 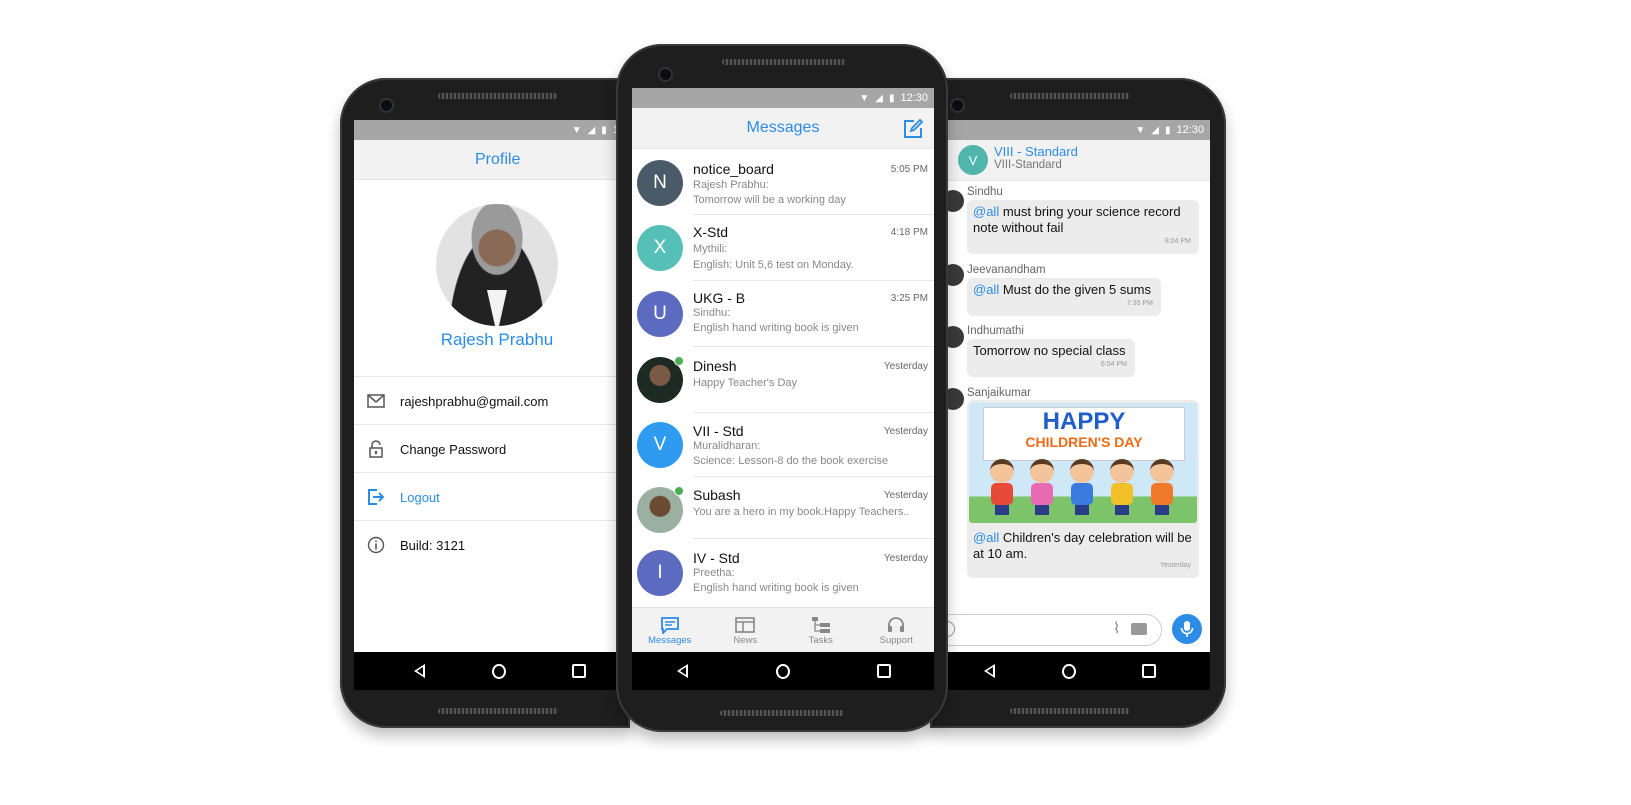 I want to click on message-sender: Indhumathi, so click(x=995, y=331).